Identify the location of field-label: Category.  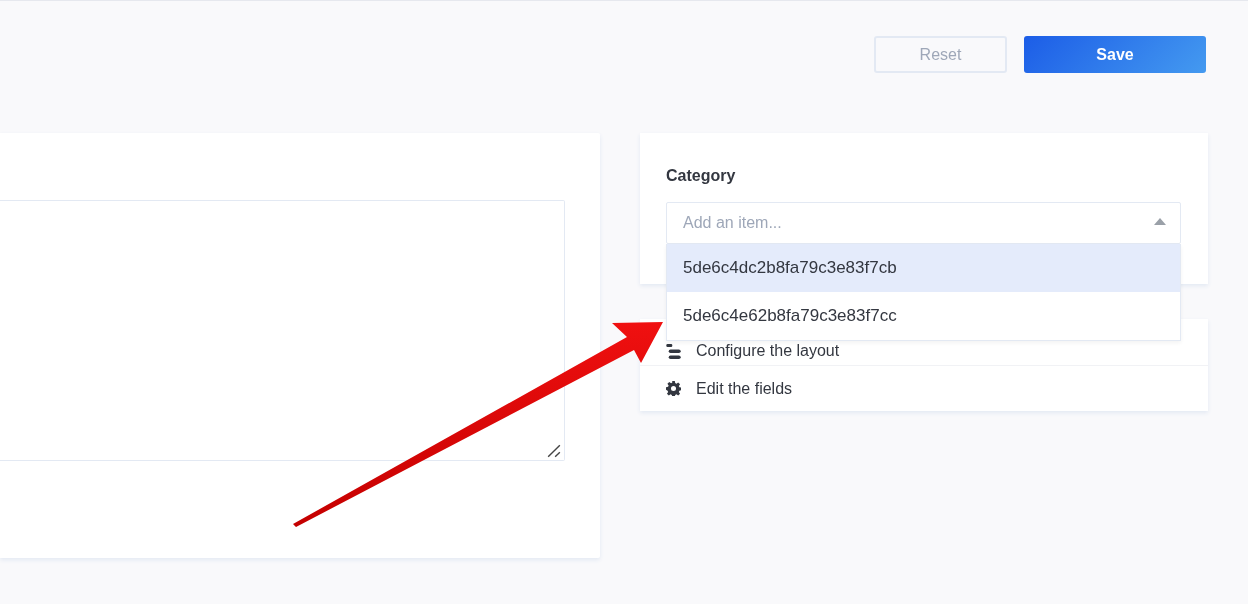
(701, 176).